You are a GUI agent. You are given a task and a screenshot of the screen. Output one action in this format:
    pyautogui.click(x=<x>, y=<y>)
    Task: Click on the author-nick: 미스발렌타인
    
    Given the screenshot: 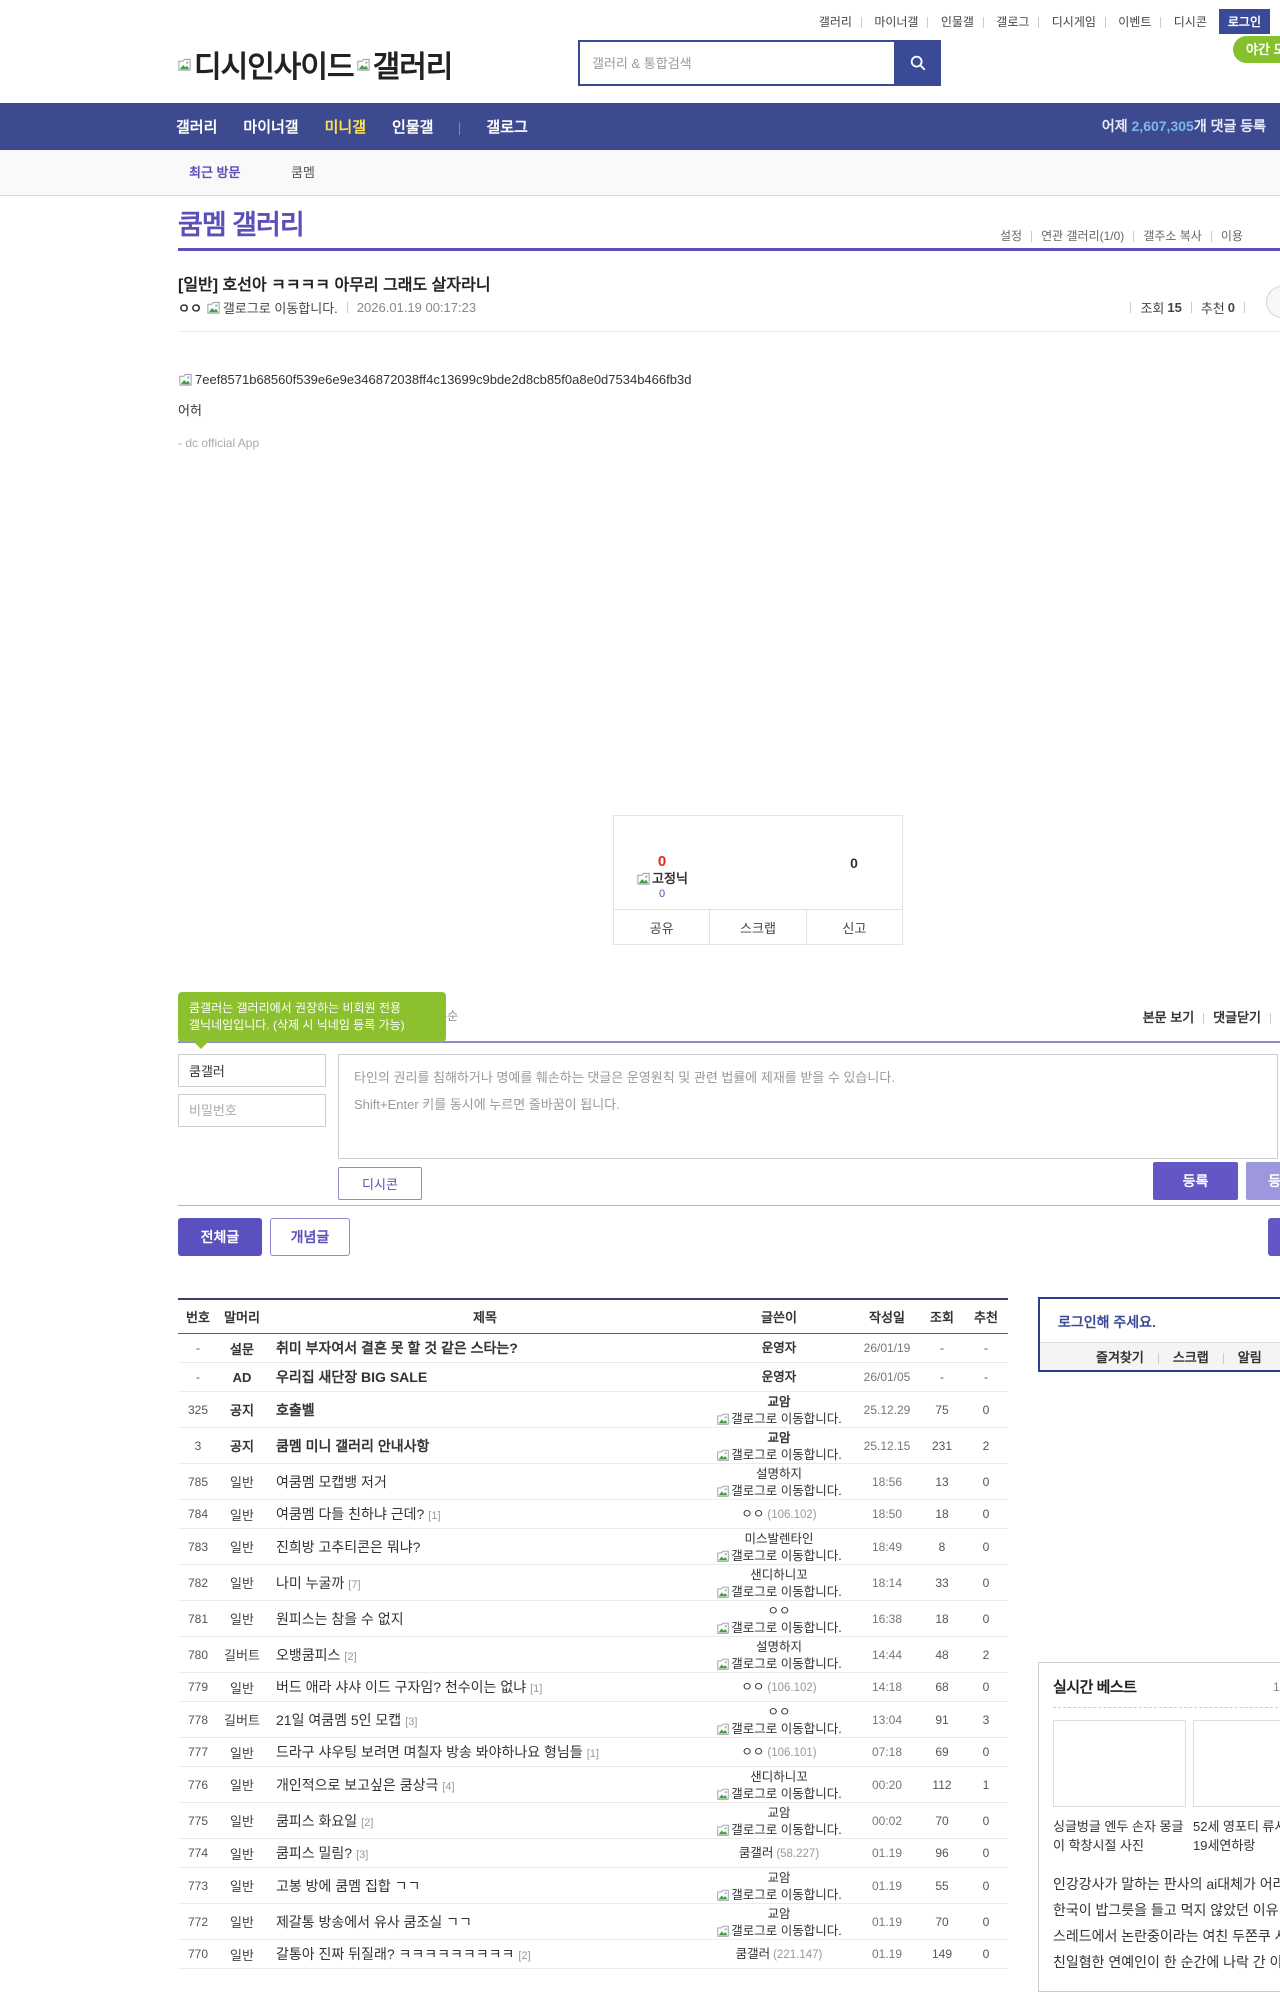 What is the action you would take?
    pyautogui.click(x=778, y=1539)
    